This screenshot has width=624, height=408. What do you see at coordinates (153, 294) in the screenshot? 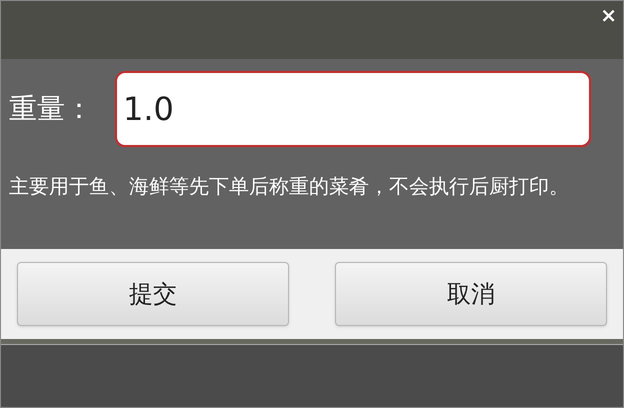
I see `dialog-button: 提交` at bounding box center [153, 294].